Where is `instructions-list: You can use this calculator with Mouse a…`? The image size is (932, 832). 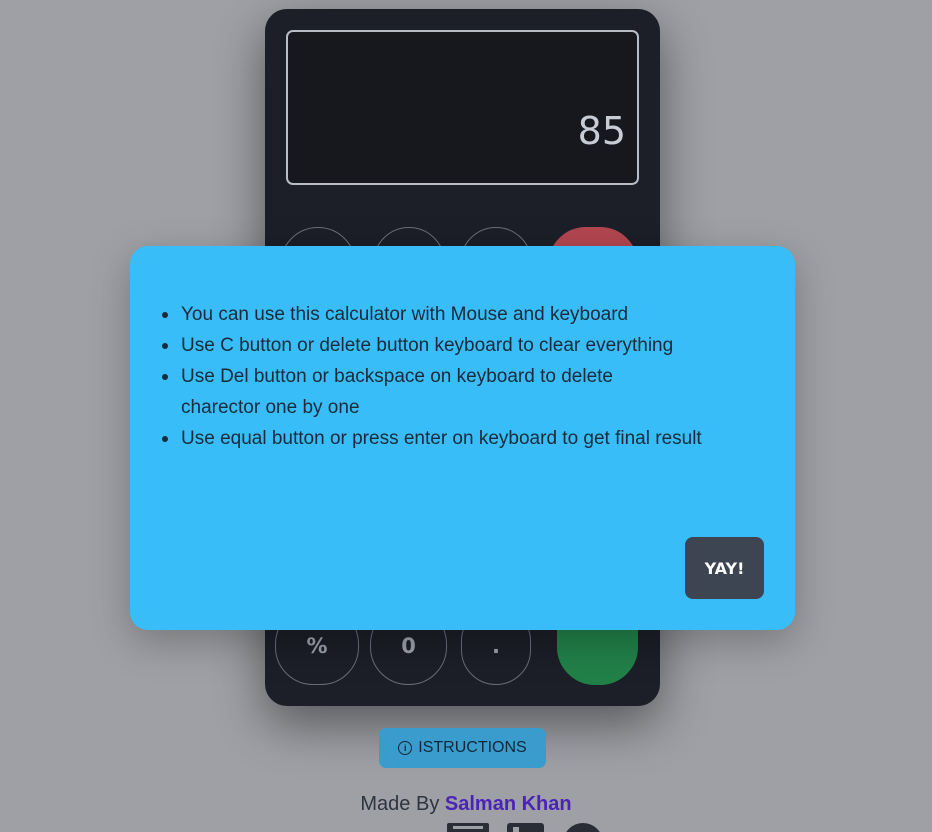
instructions-list: You can use this calculator with Mouse a… is located at coordinates (461, 376).